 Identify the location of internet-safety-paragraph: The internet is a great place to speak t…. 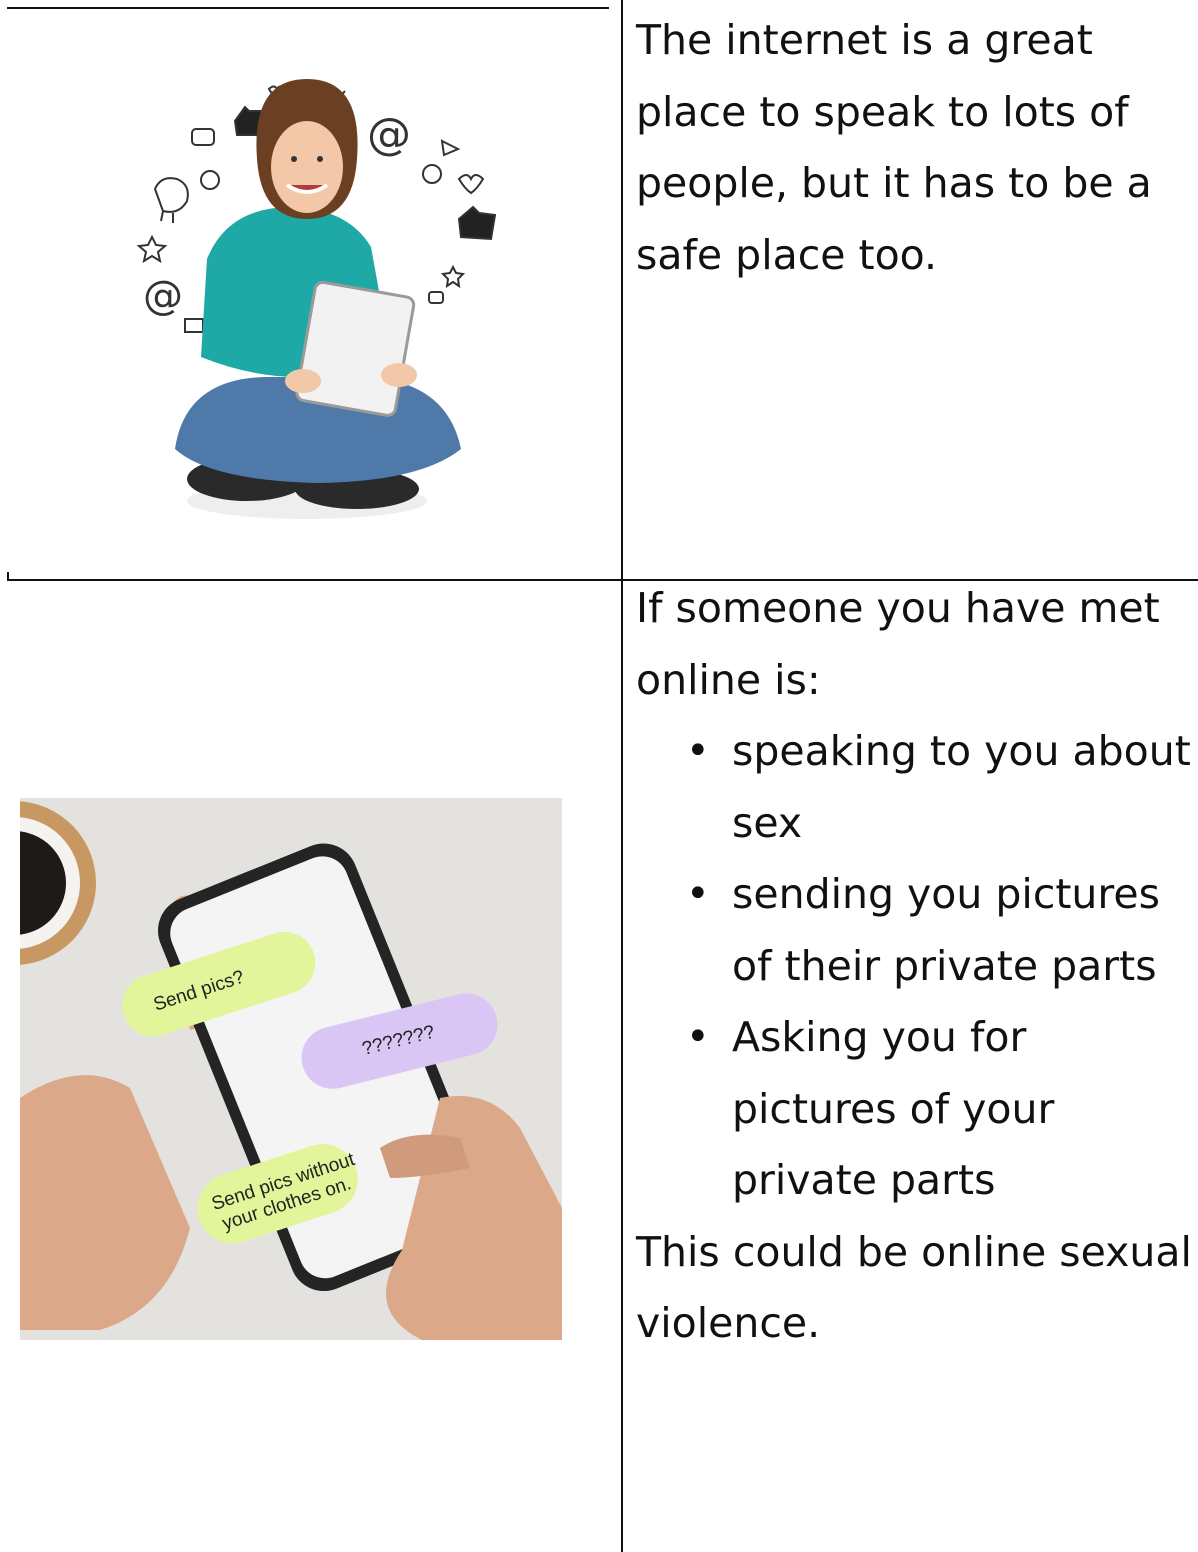
(894, 147).